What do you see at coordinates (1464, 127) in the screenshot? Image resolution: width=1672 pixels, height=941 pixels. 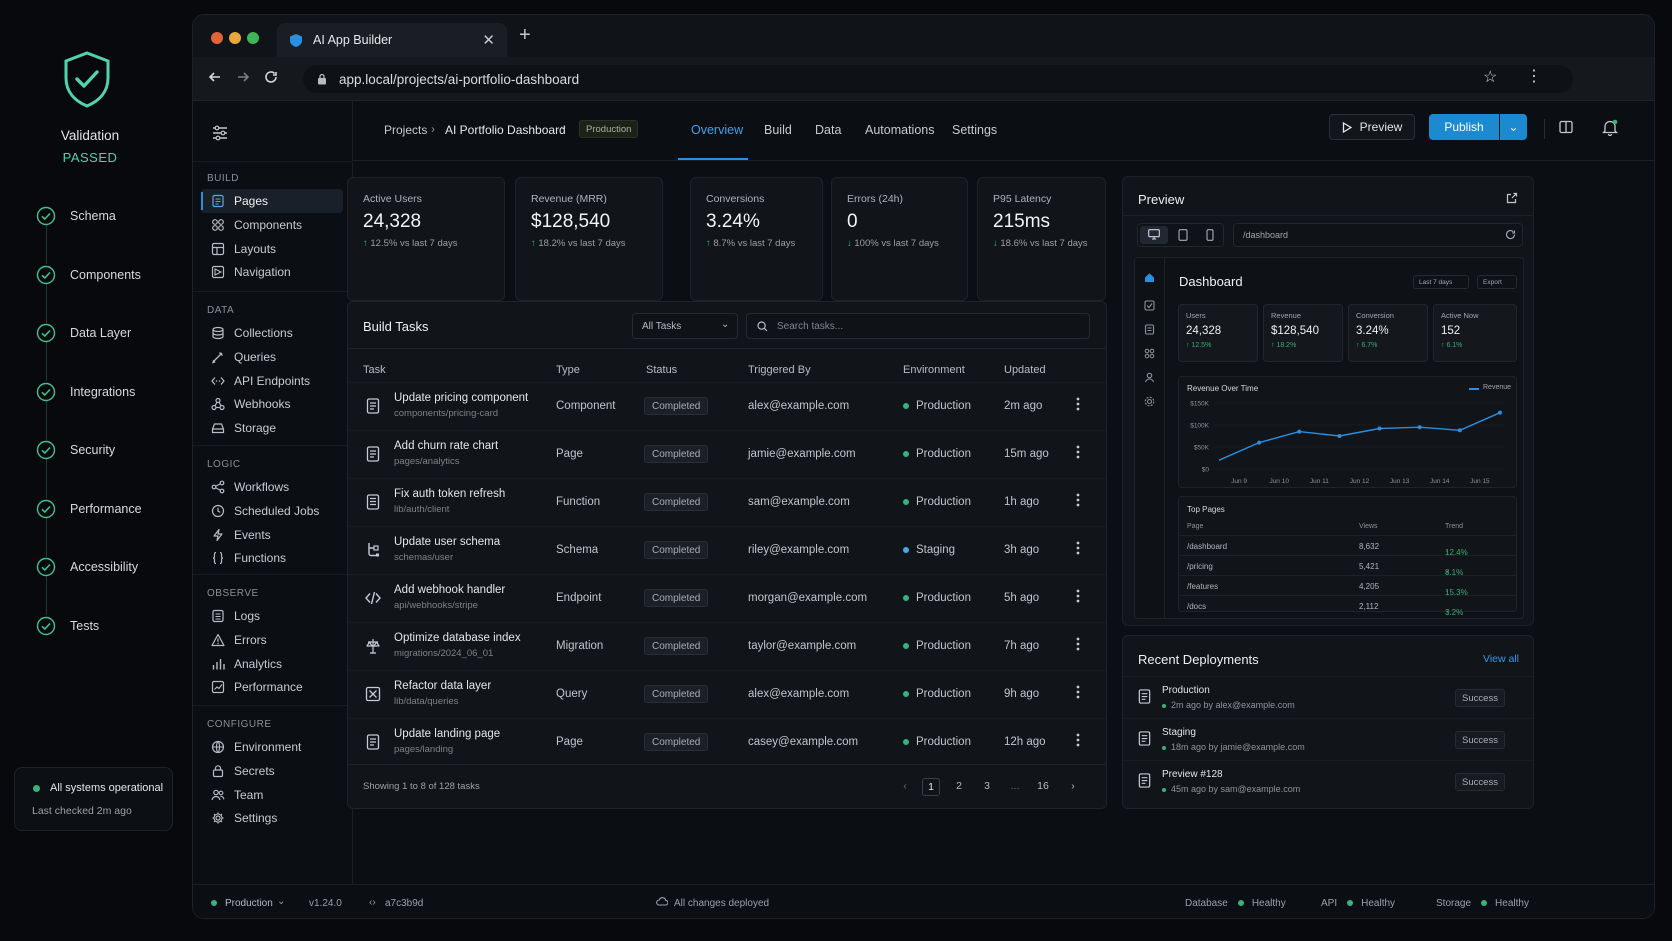 I see `publish-button: Publish` at bounding box center [1464, 127].